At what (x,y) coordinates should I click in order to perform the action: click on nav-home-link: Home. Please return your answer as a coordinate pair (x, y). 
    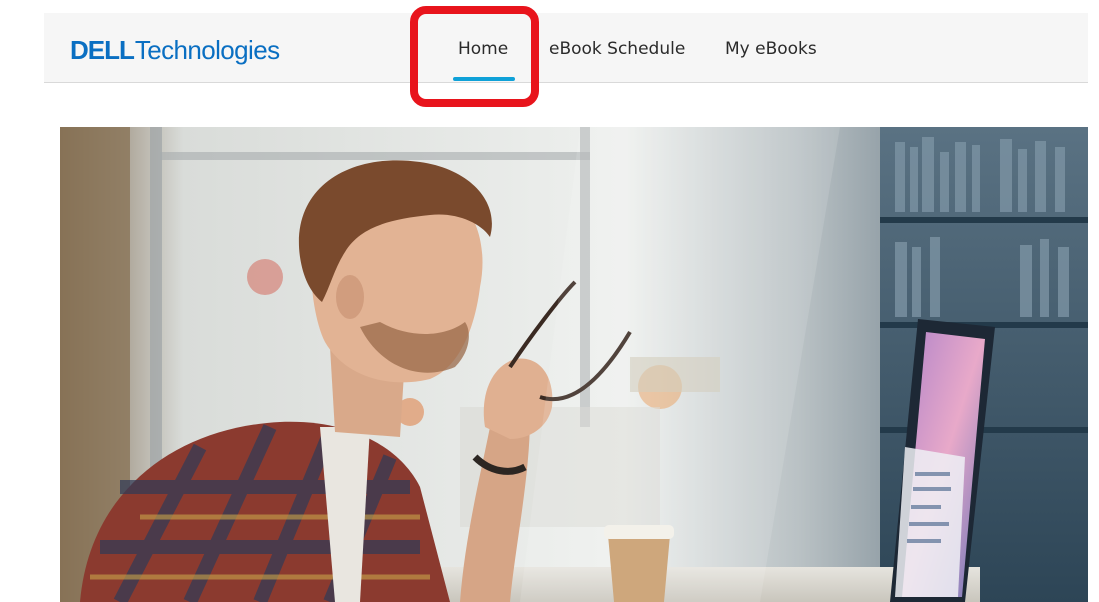
    Looking at the image, I should click on (483, 49).